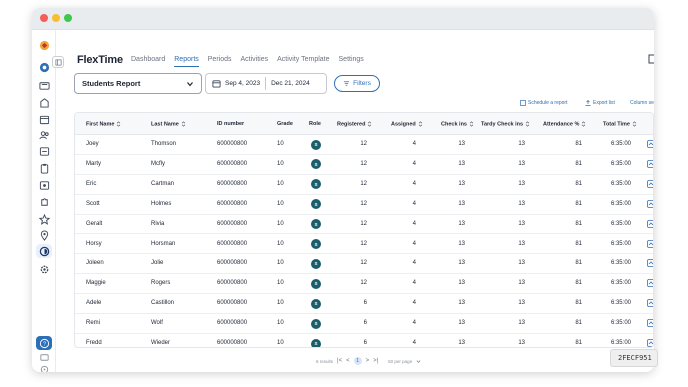 The height and width of the screenshot is (387, 688). I want to click on school-logo-icon, so click(44, 45).